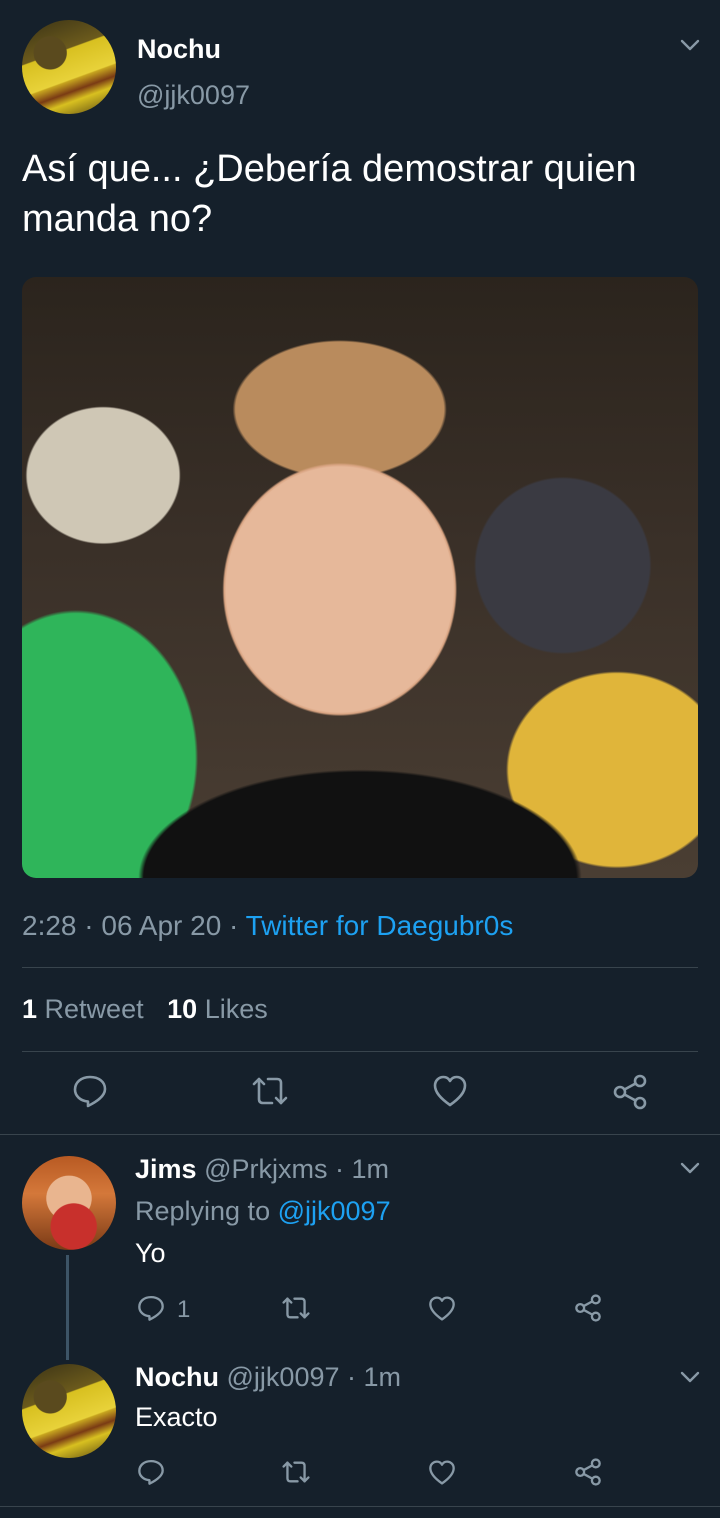  I want to click on retweets-label: Retweet, so click(94, 1009).